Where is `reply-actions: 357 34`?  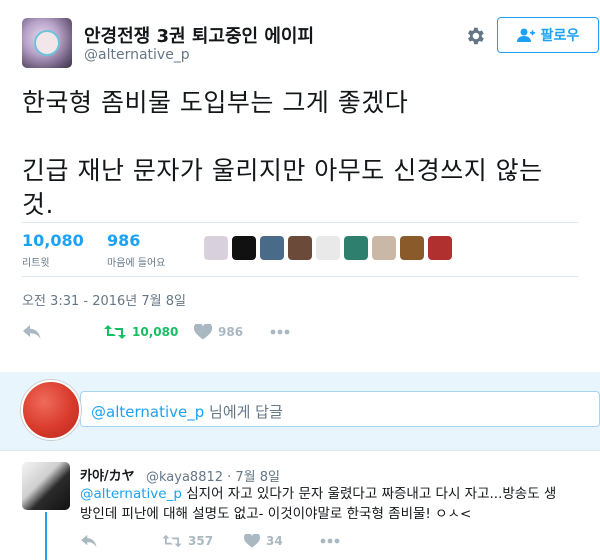
reply-actions: 357 34 is located at coordinates (210, 541).